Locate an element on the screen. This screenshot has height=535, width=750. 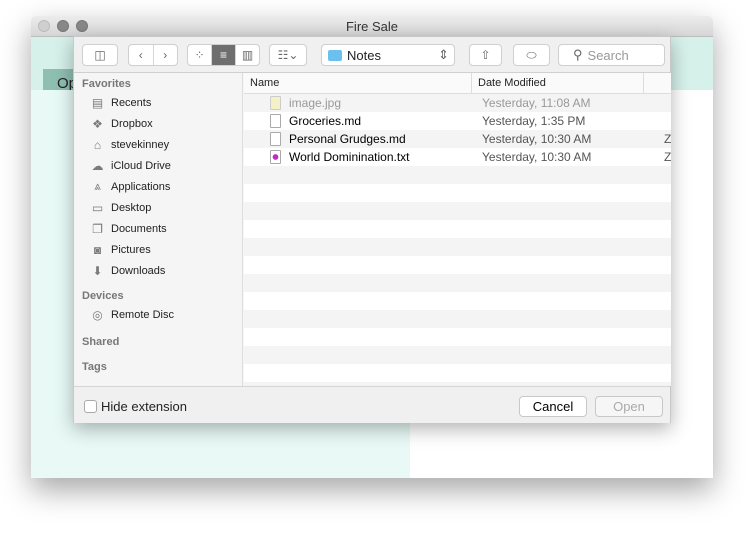
icloud-drive-icon: ☁ is located at coordinates (97, 165).